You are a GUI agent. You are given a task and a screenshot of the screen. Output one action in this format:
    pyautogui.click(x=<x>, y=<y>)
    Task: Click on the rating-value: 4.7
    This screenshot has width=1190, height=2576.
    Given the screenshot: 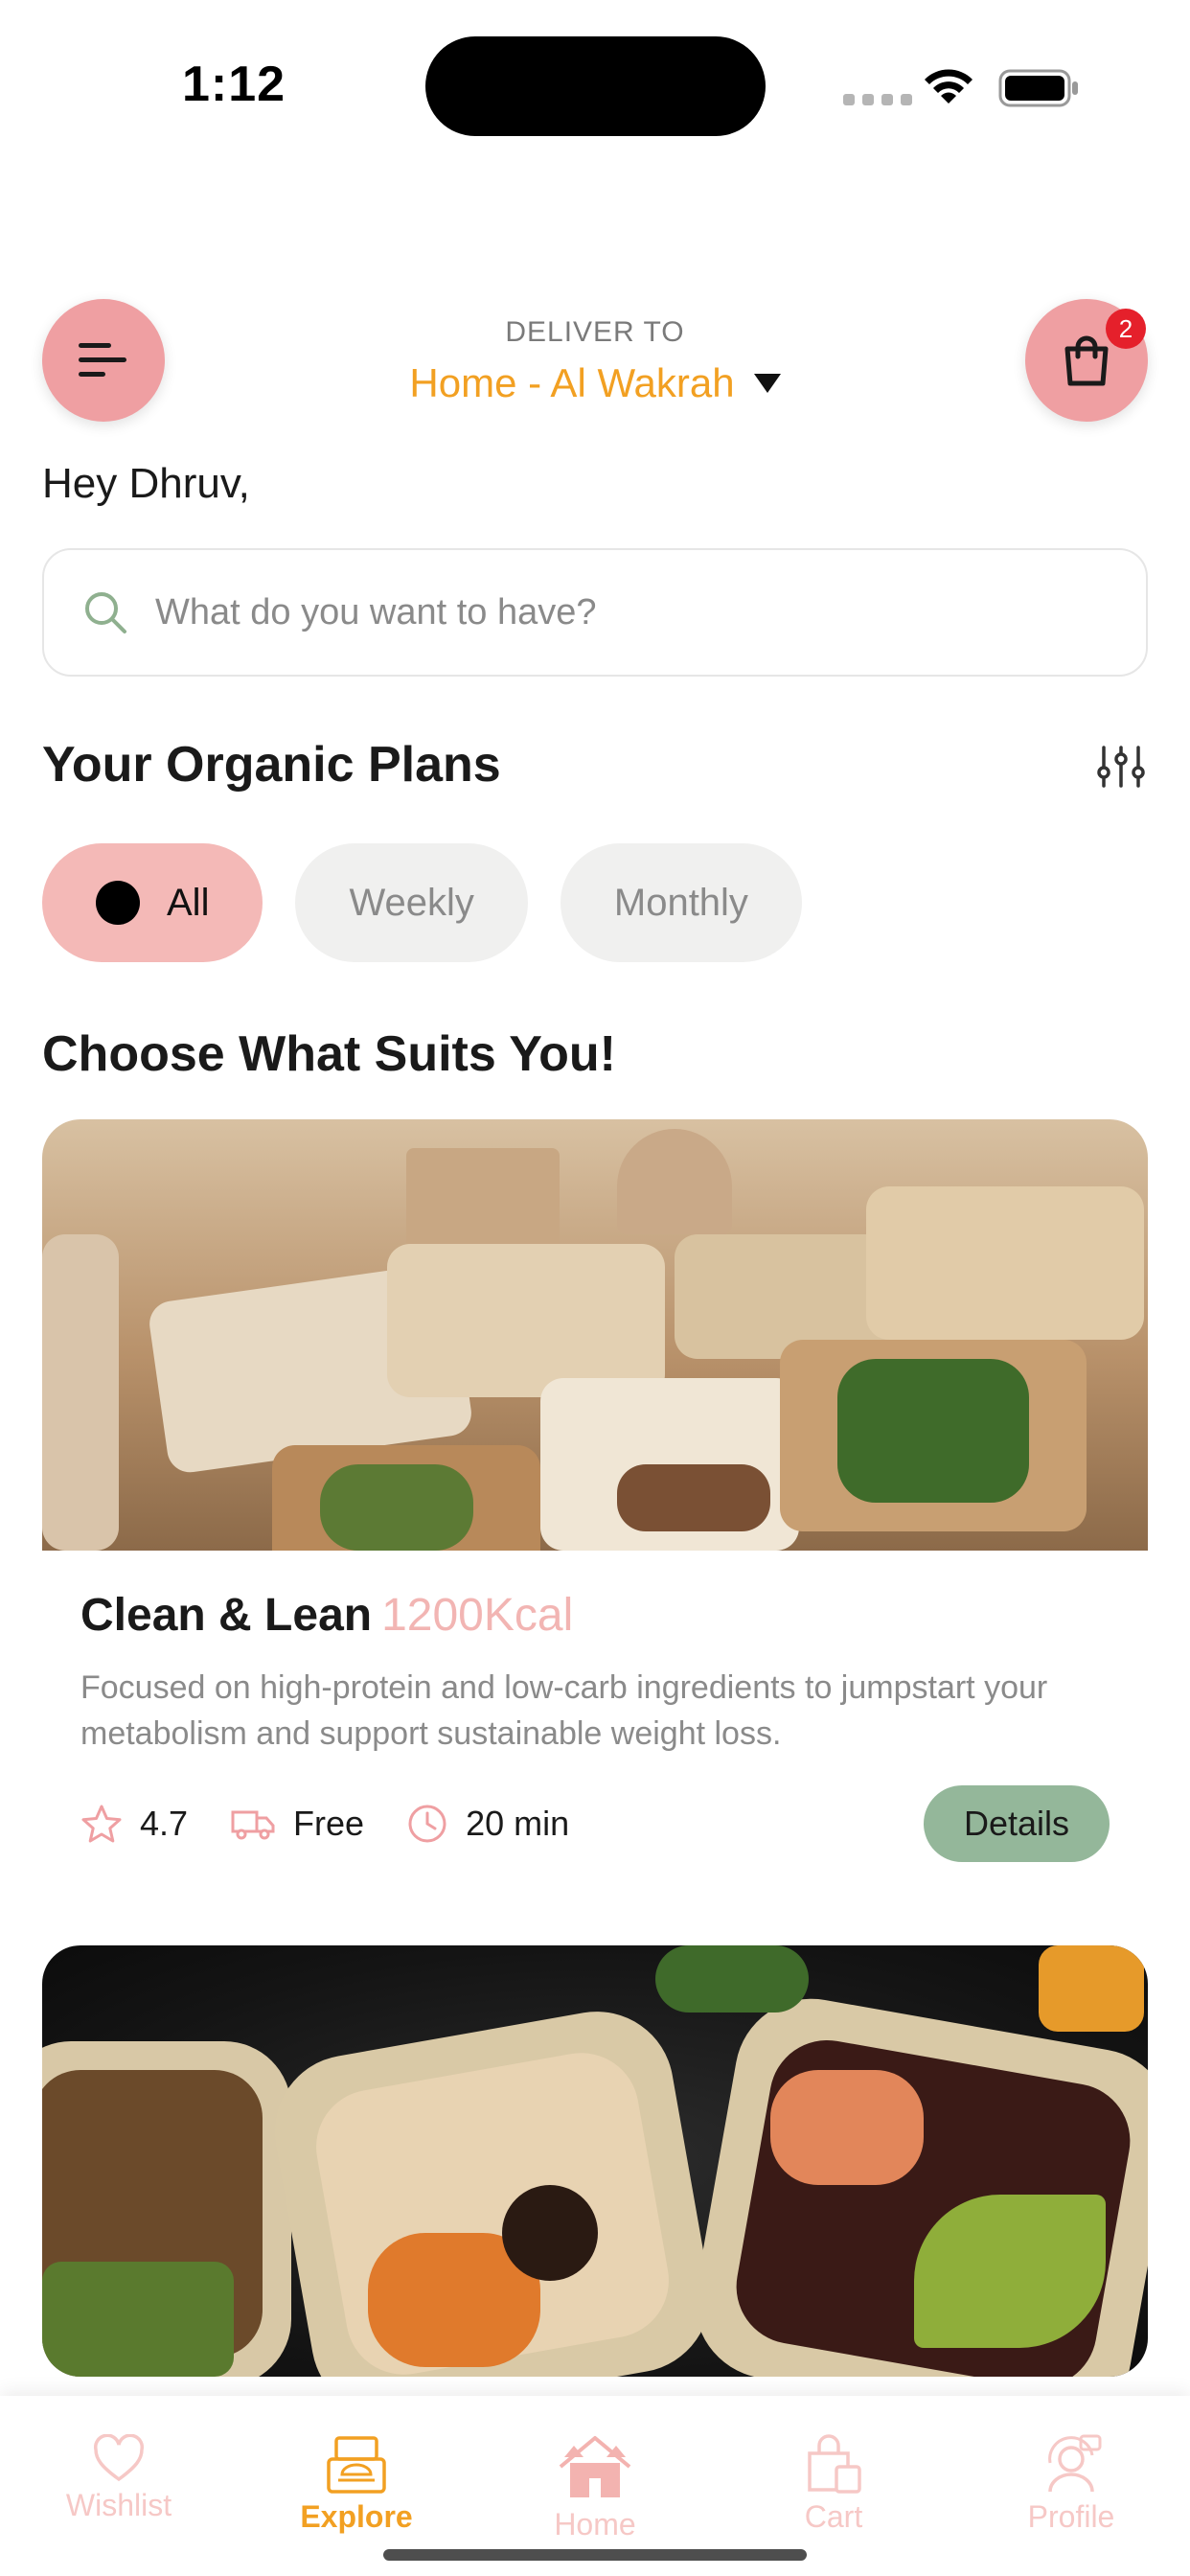 What is the action you would take?
    pyautogui.click(x=164, y=1823)
    